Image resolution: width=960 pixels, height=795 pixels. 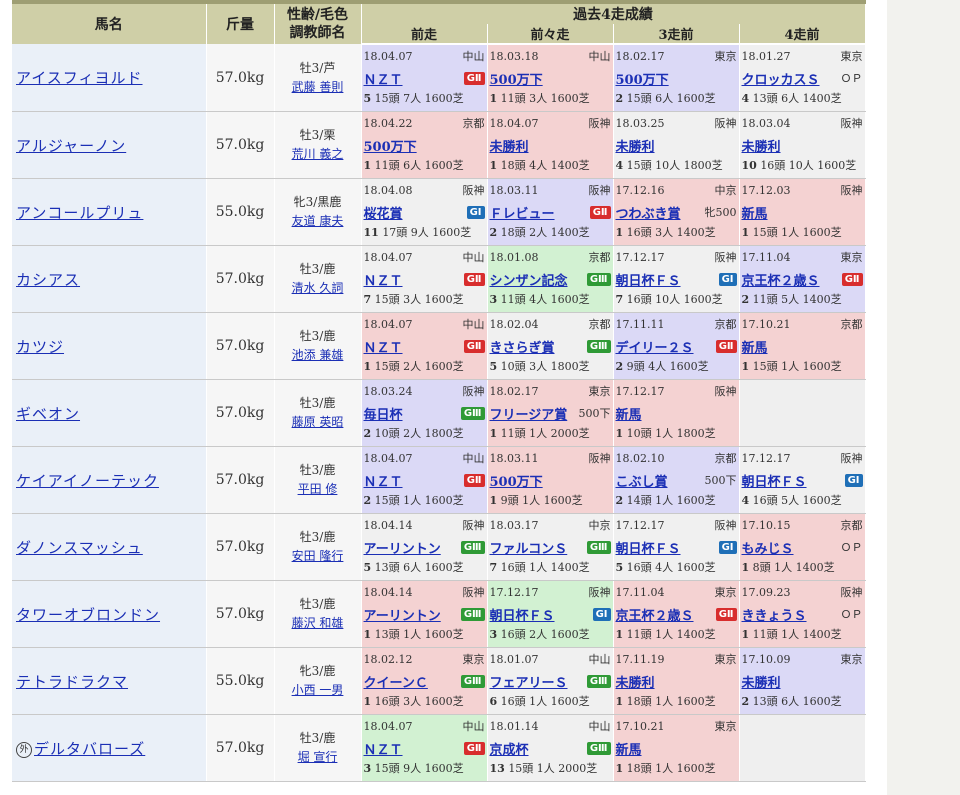 I want to click on race-name-link: フリージア賞, so click(x=529, y=413).